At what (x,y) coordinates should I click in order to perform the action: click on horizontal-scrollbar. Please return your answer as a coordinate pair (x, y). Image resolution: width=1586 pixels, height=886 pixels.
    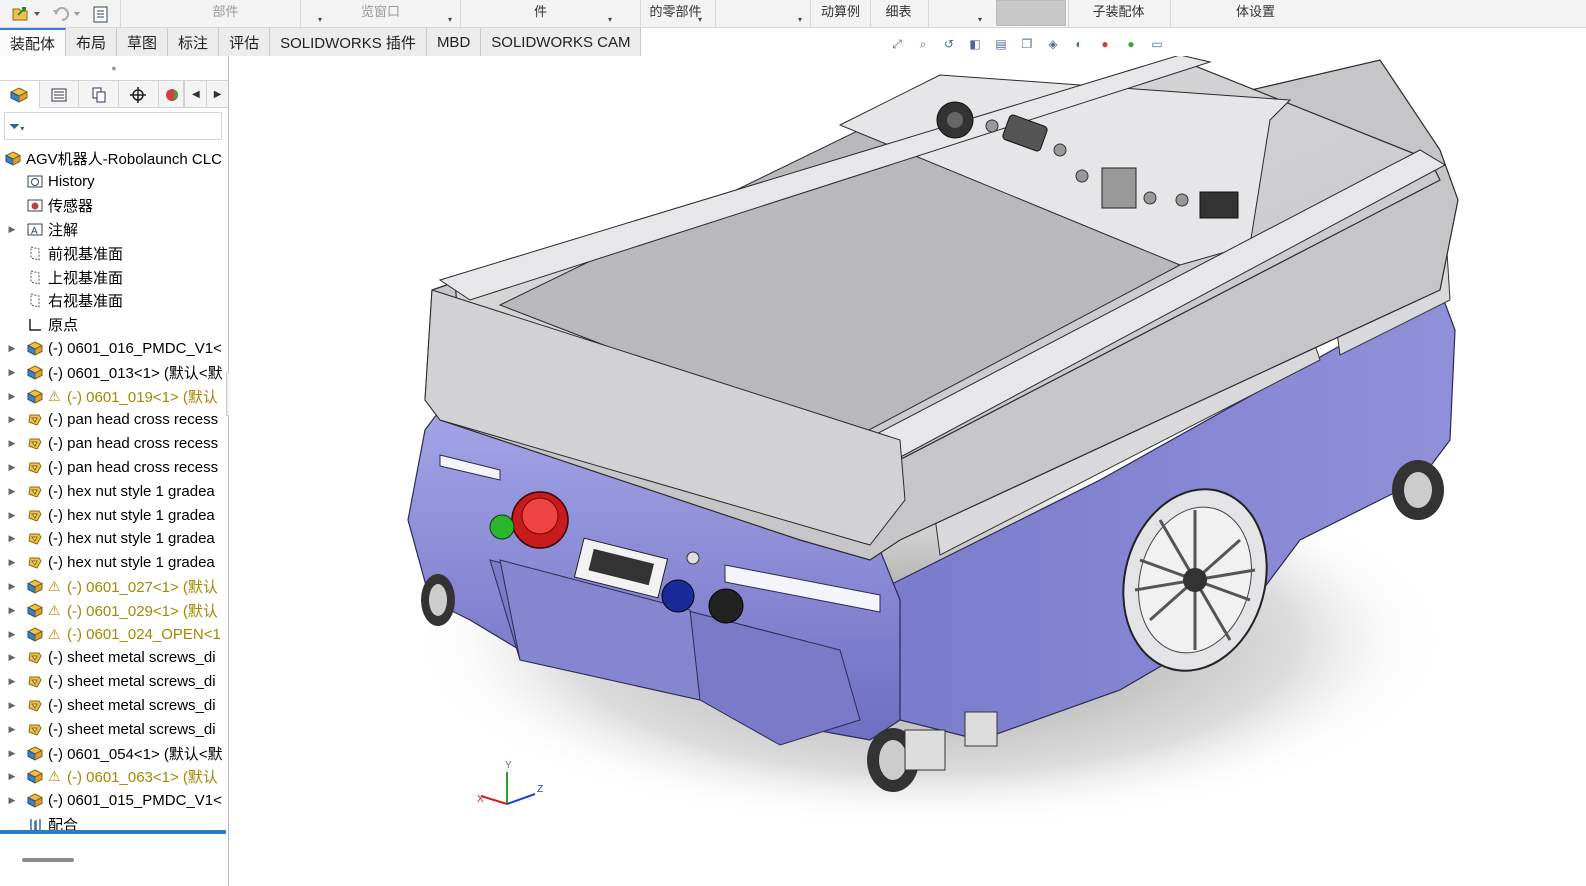
    Looking at the image, I should click on (48, 860).